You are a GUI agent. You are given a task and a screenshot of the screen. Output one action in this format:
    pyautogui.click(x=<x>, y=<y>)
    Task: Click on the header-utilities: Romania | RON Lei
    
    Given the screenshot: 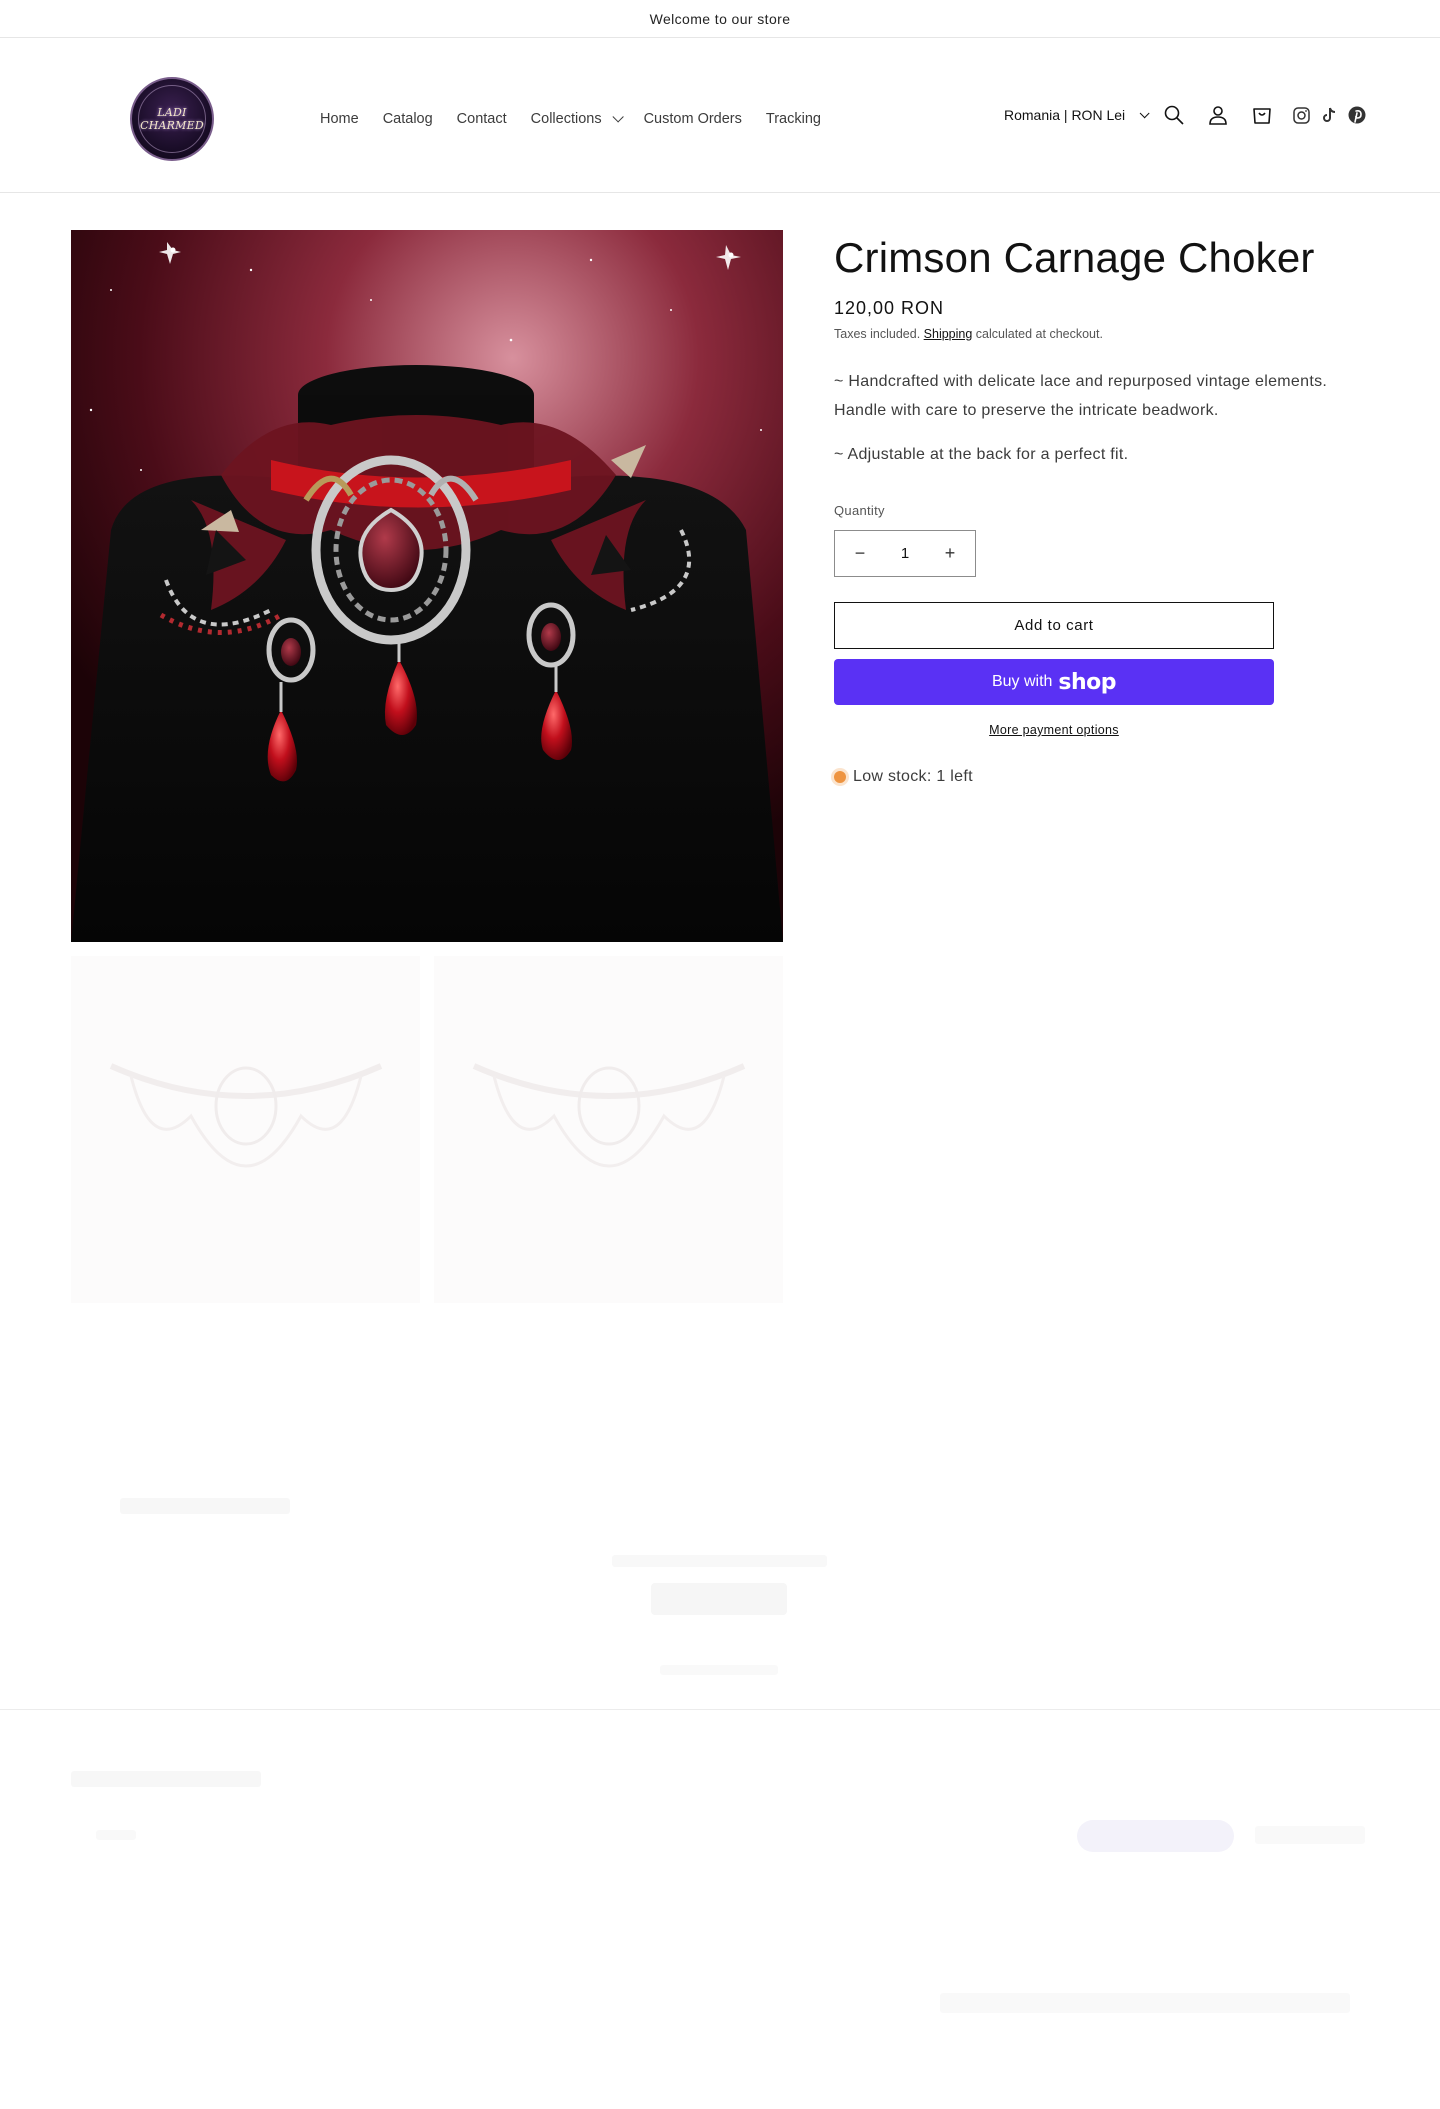 What is the action you would take?
    pyautogui.click(x=1186, y=115)
    